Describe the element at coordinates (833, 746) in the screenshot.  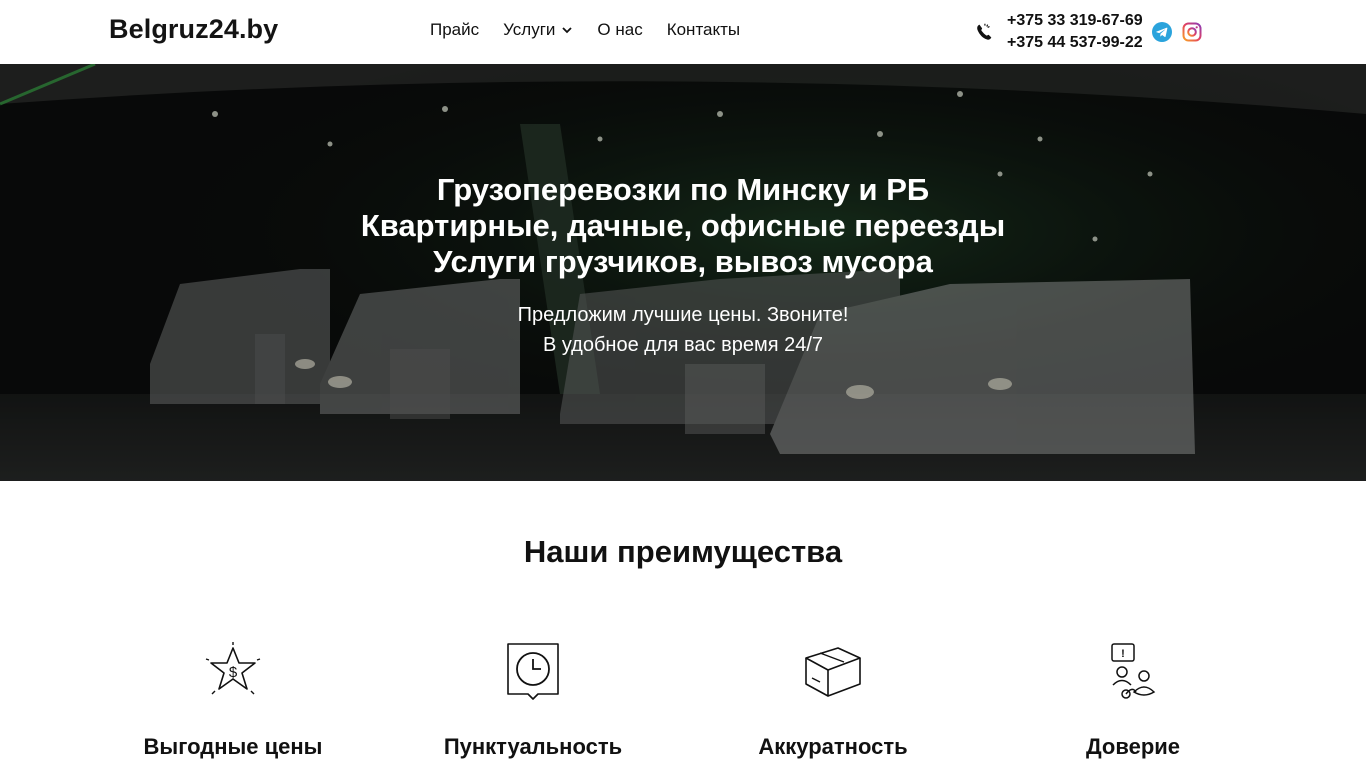
I see `advantage-label: Аккуратность` at that location.